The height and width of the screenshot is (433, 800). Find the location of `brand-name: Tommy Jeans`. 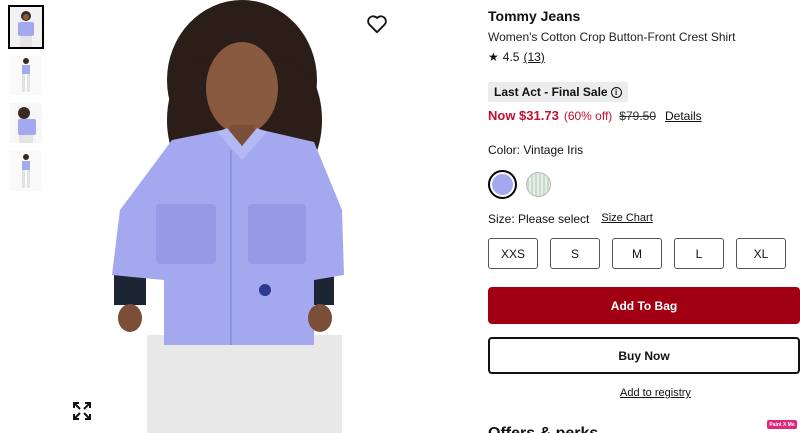

brand-name: Tommy Jeans is located at coordinates (534, 16).